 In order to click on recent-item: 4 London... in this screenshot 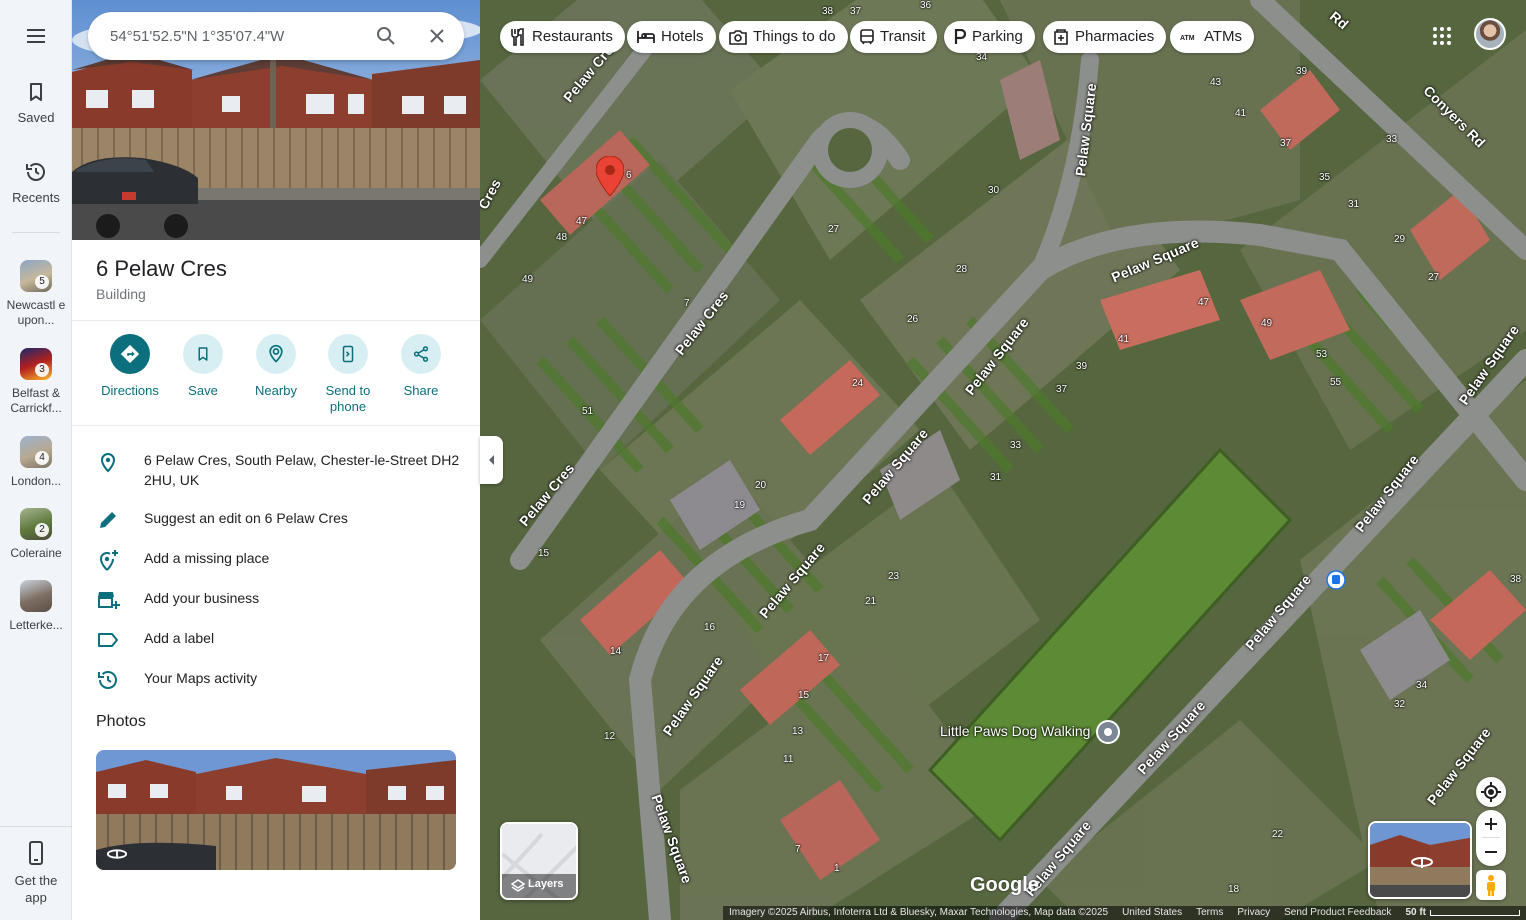, I will do `click(36, 462)`.